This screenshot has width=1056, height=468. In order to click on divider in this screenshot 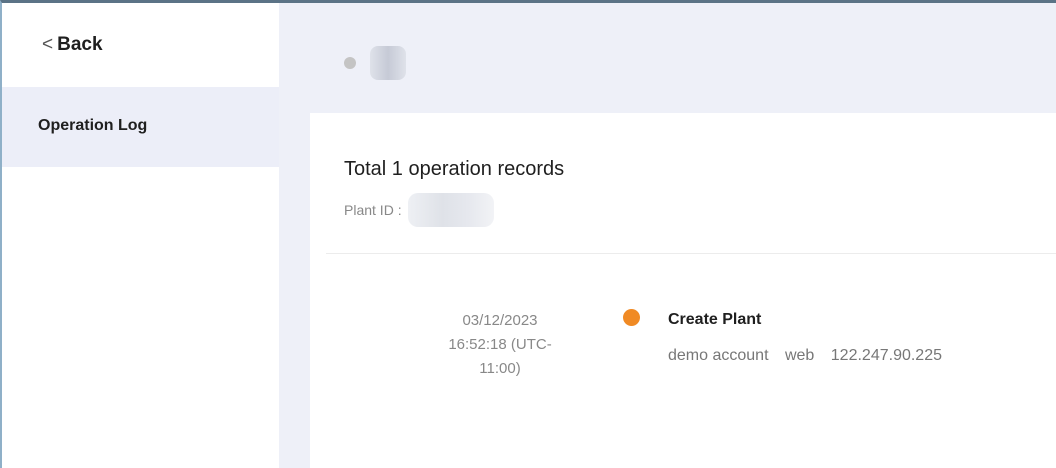, I will do `click(691, 253)`.